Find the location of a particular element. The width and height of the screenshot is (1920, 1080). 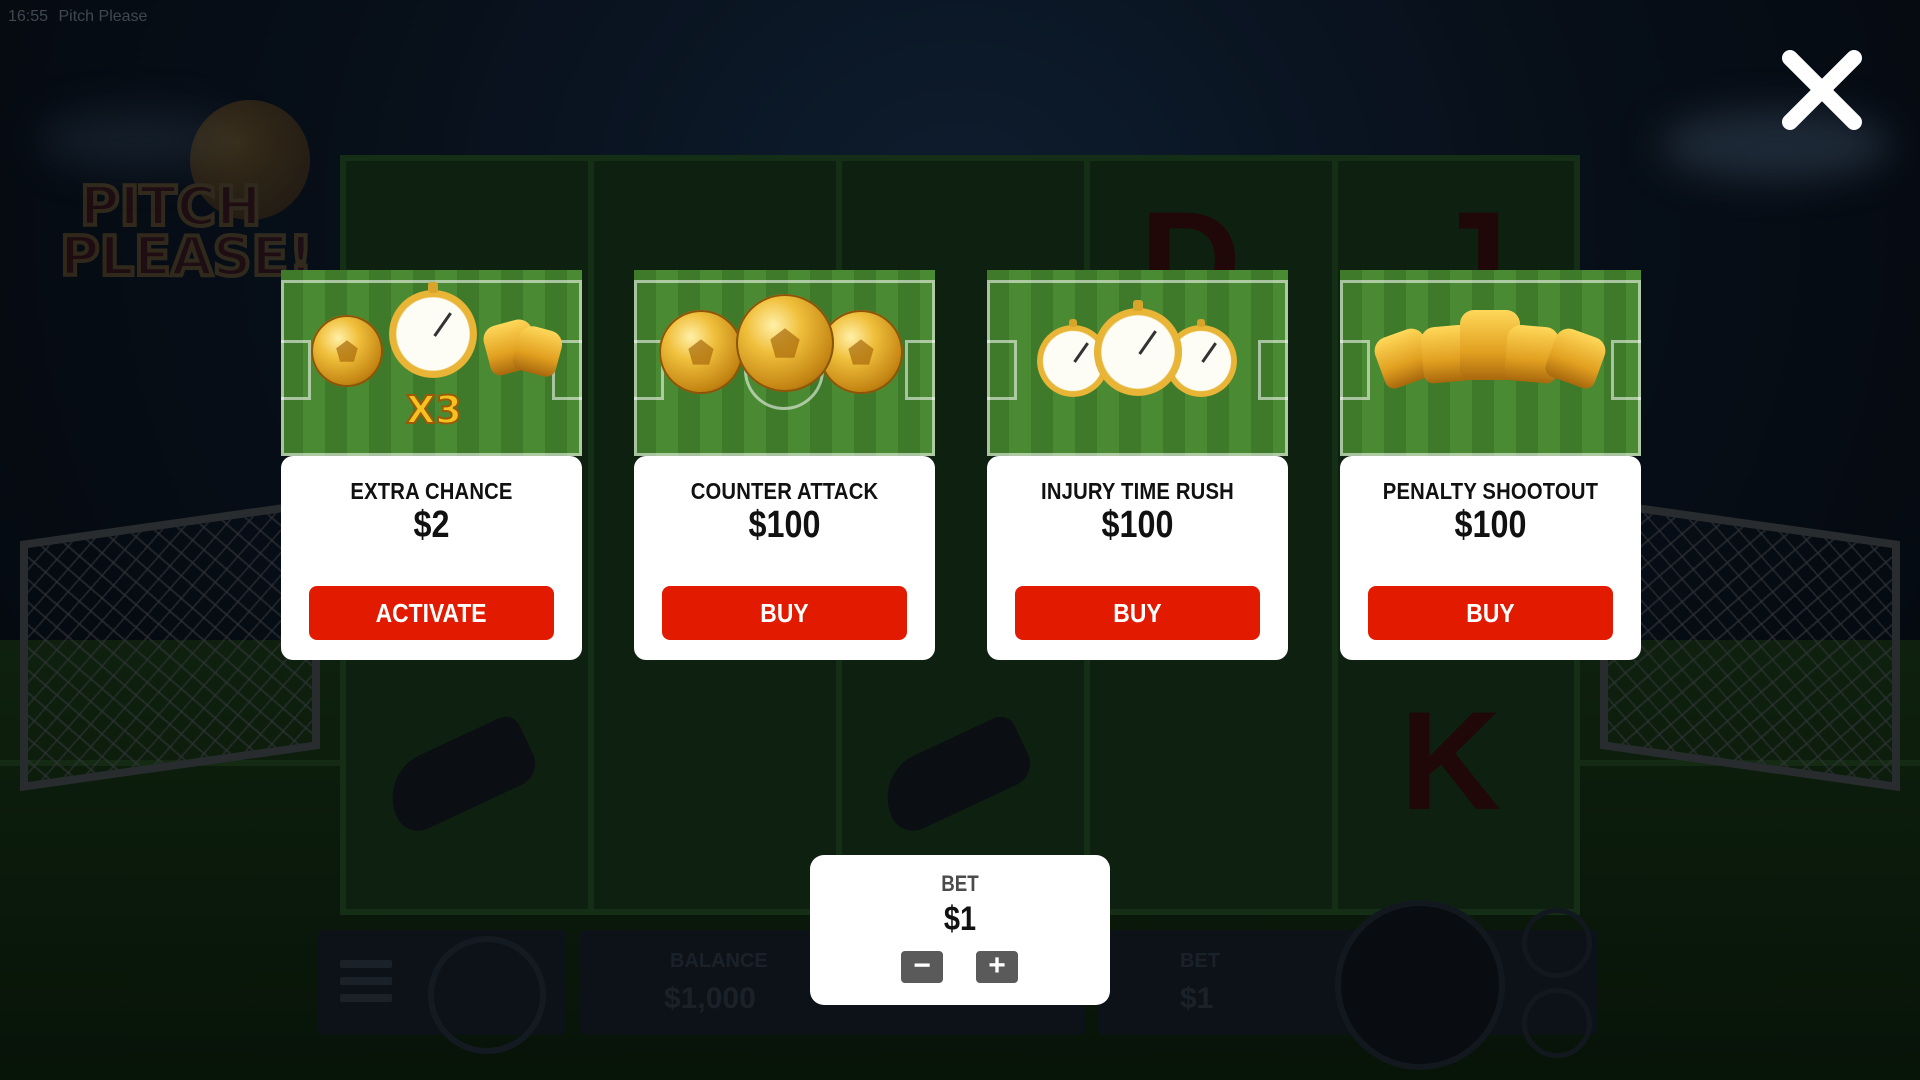

close-icon is located at coordinates (1822, 90).